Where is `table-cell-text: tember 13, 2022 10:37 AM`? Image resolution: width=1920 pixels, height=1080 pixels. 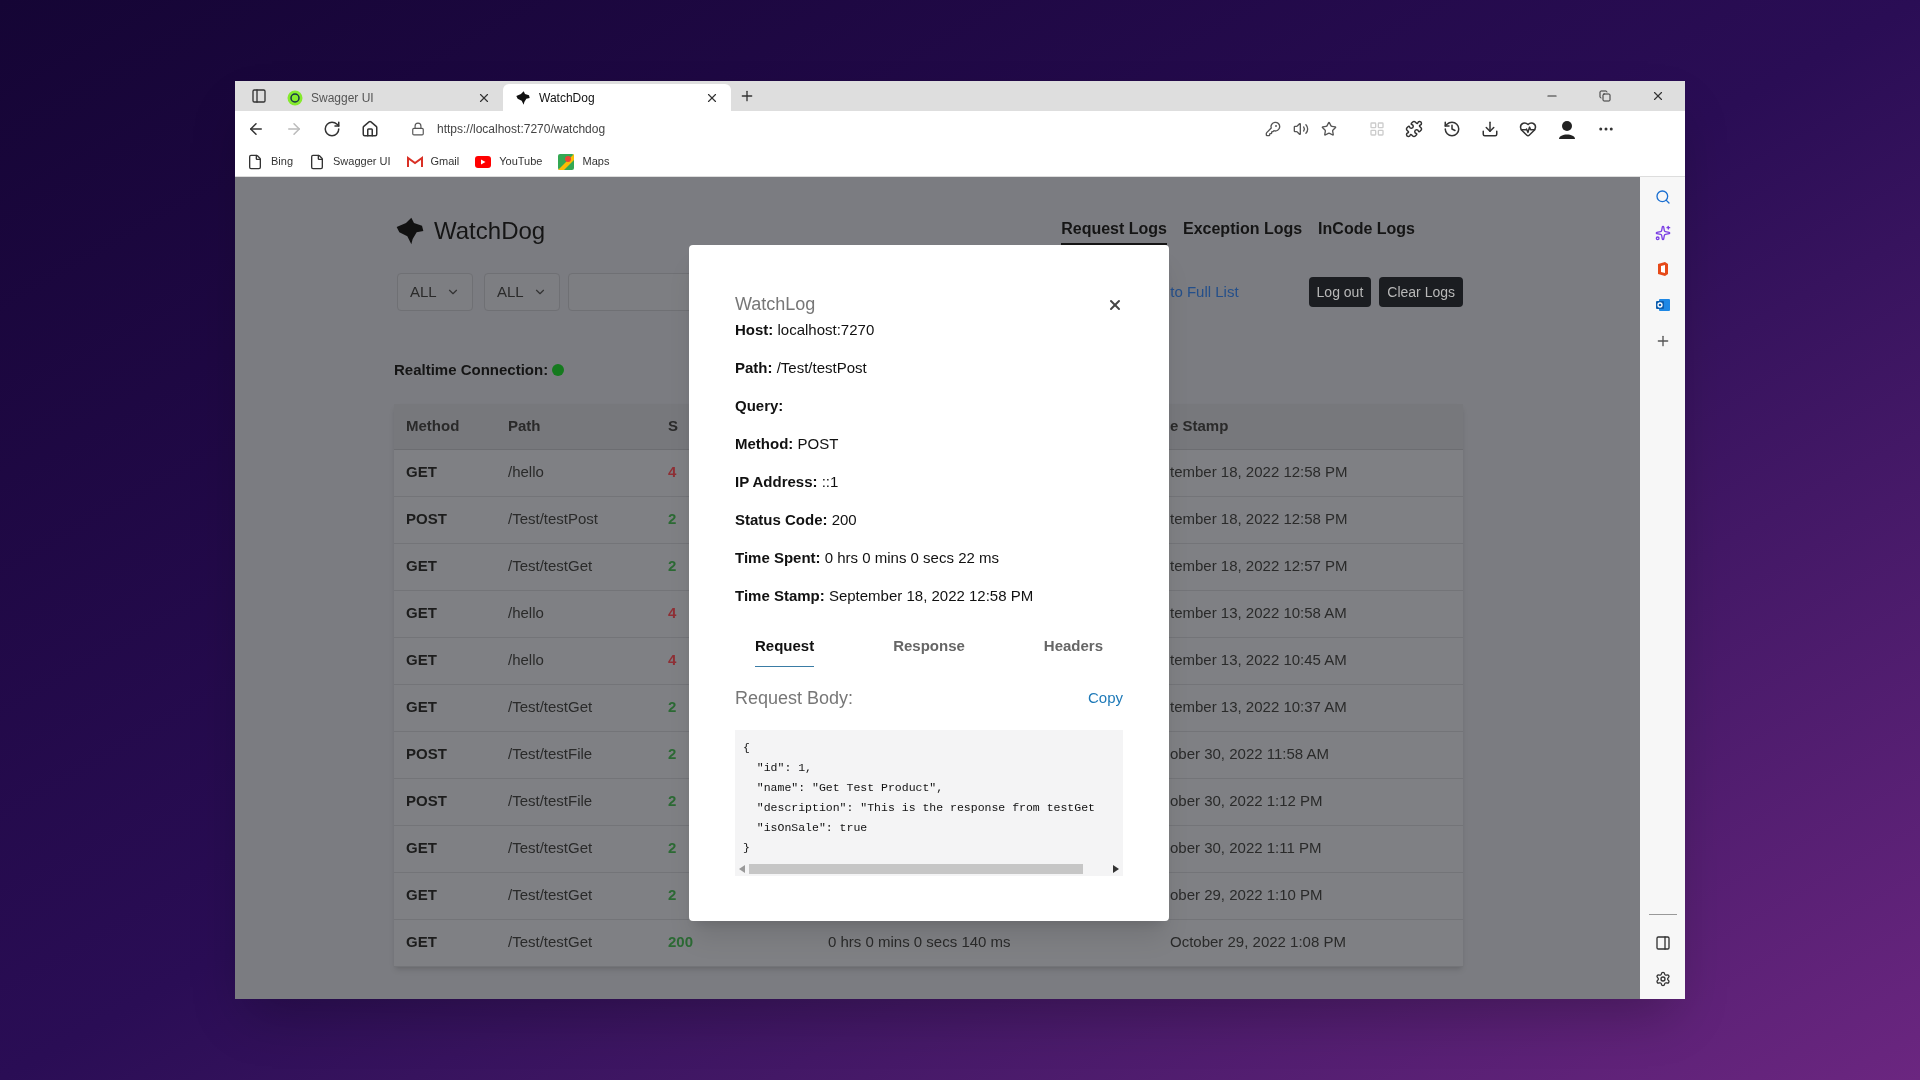
table-cell-text: tember 13, 2022 10:37 AM is located at coordinates (1258, 707).